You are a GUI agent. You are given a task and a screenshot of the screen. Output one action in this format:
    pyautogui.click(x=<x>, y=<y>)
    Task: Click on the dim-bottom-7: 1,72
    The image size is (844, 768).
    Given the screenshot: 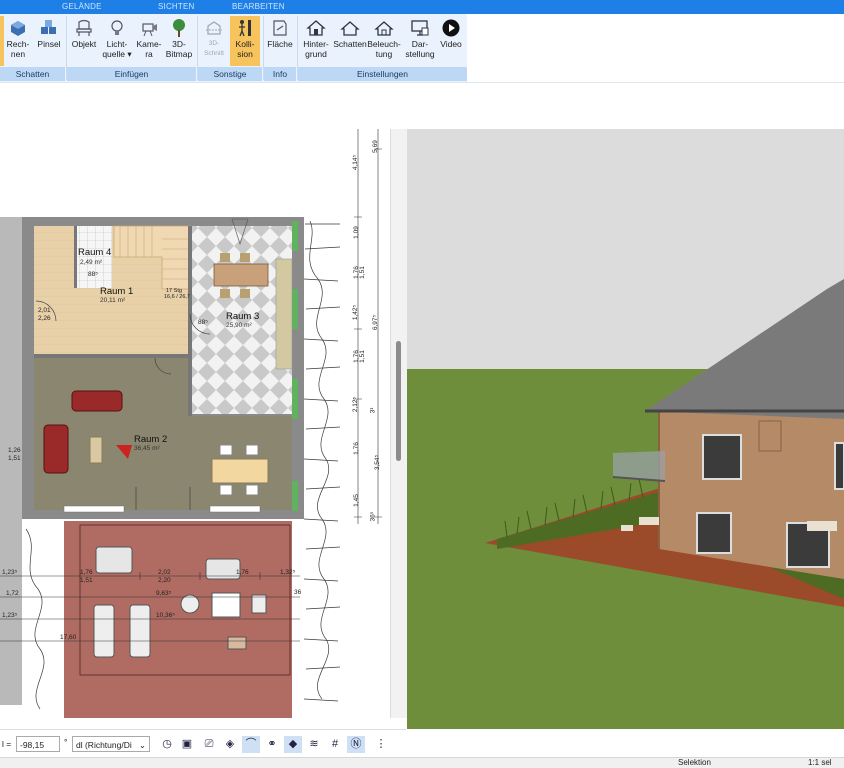 What is the action you would take?
    pyautogui.click(x=12, y=593)
    